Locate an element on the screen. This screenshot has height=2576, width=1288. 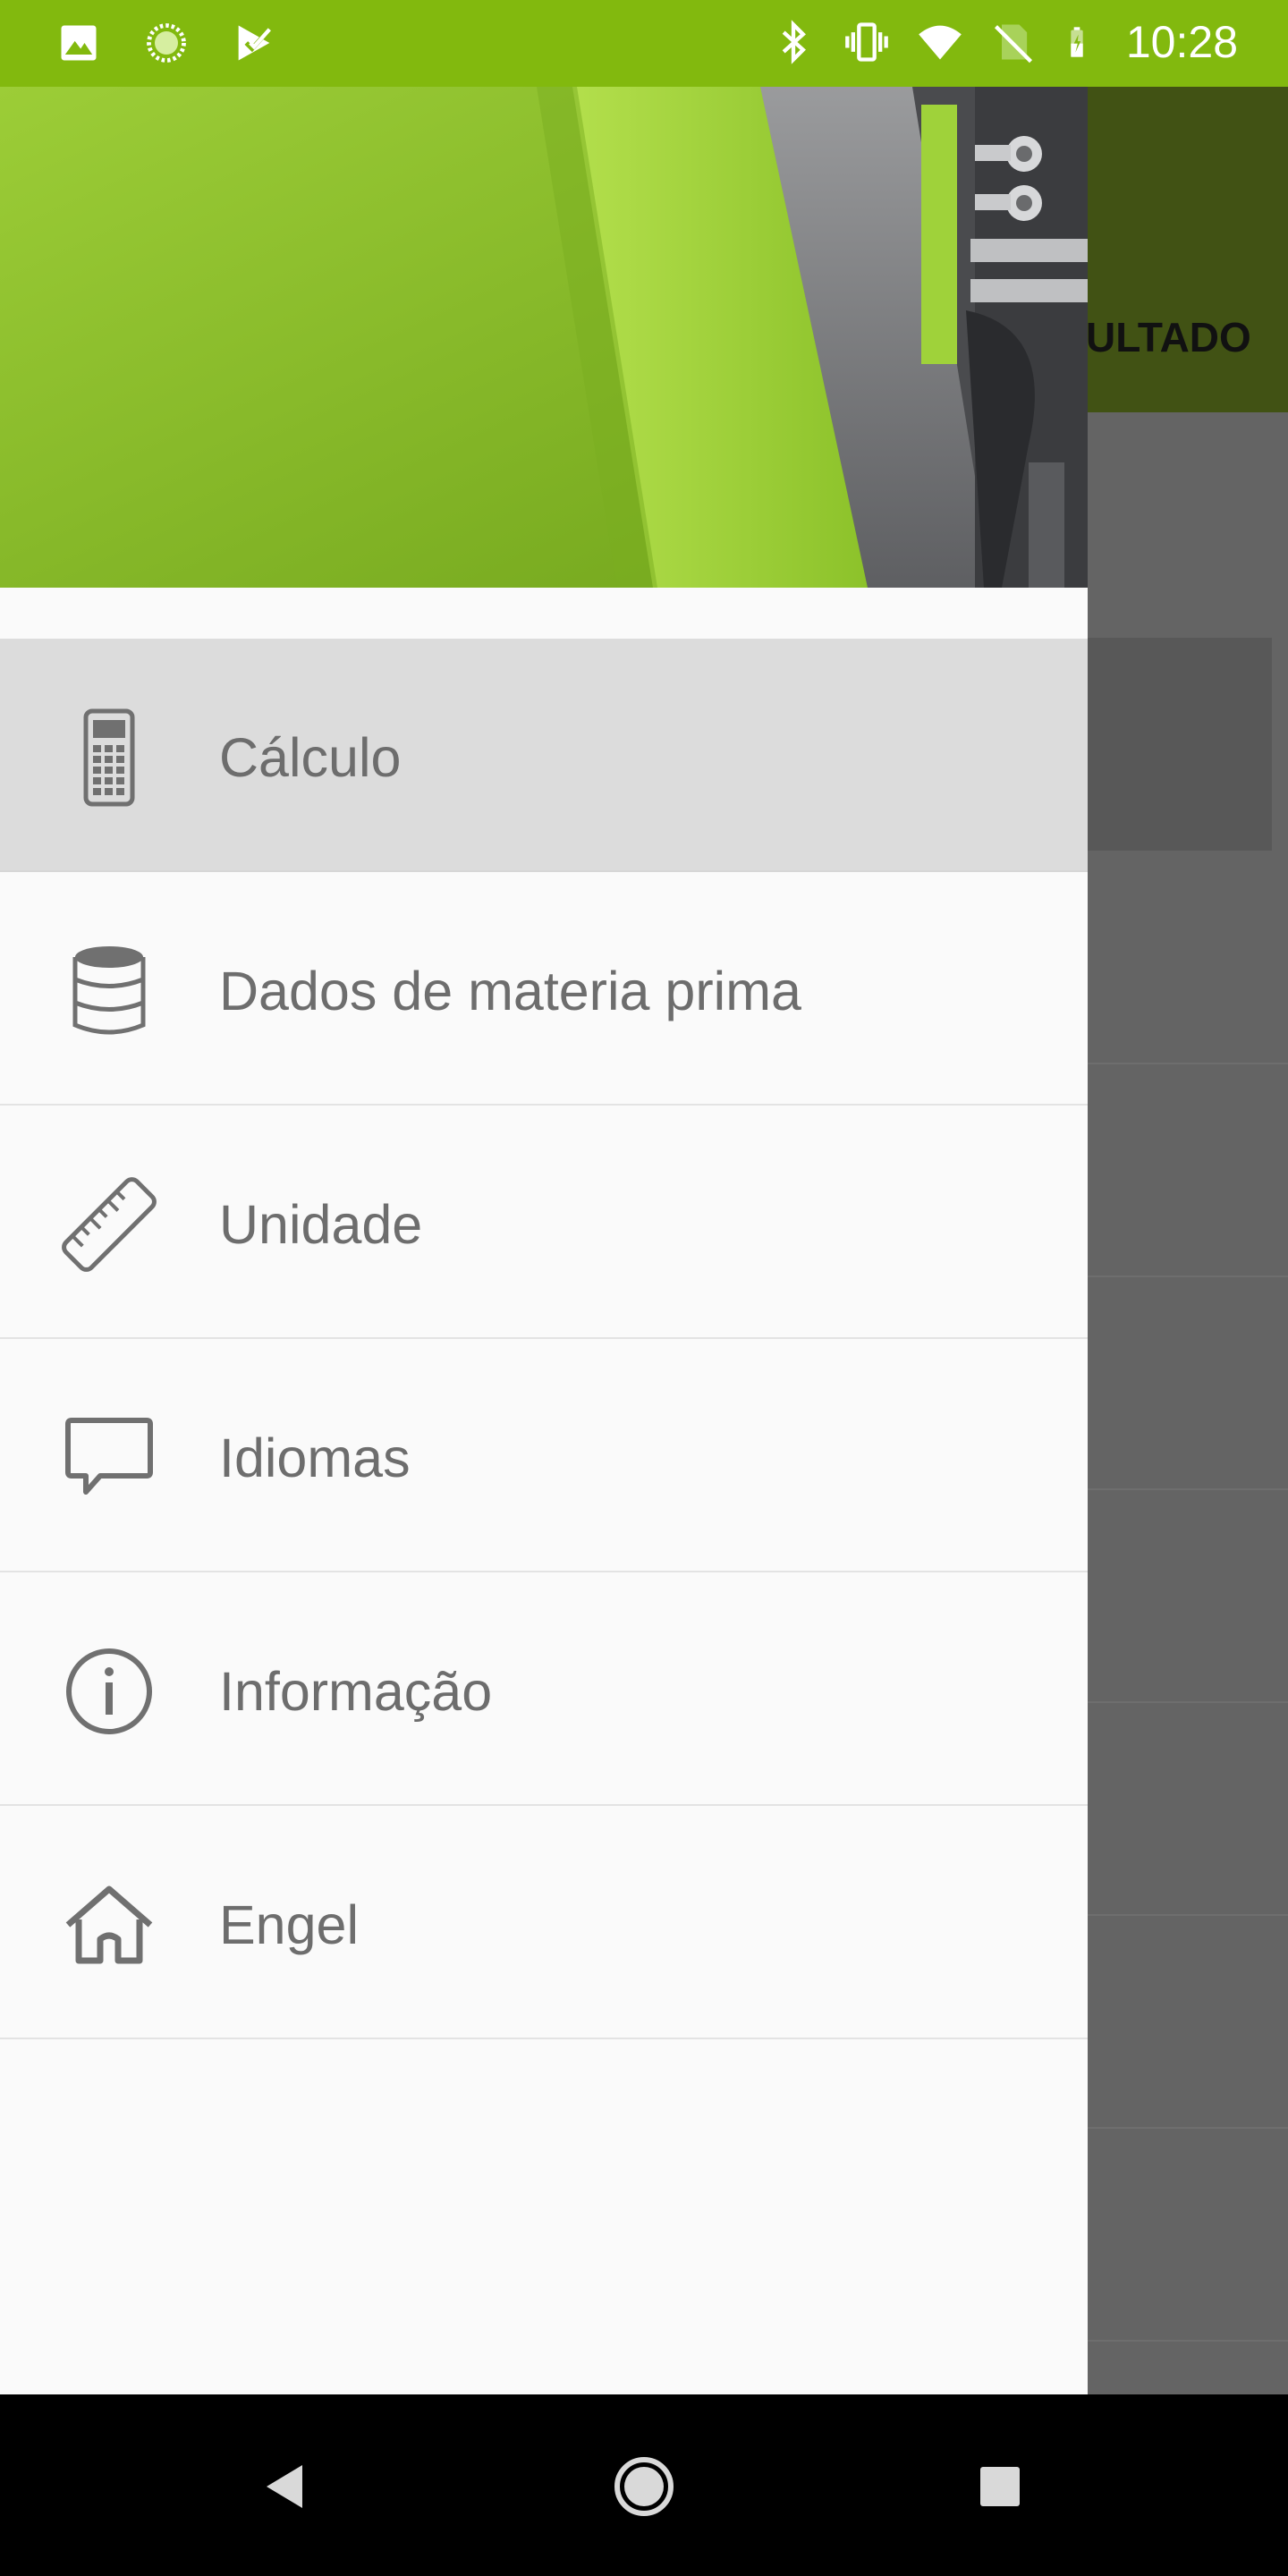
home-button is located at coordinates (644, 2486).